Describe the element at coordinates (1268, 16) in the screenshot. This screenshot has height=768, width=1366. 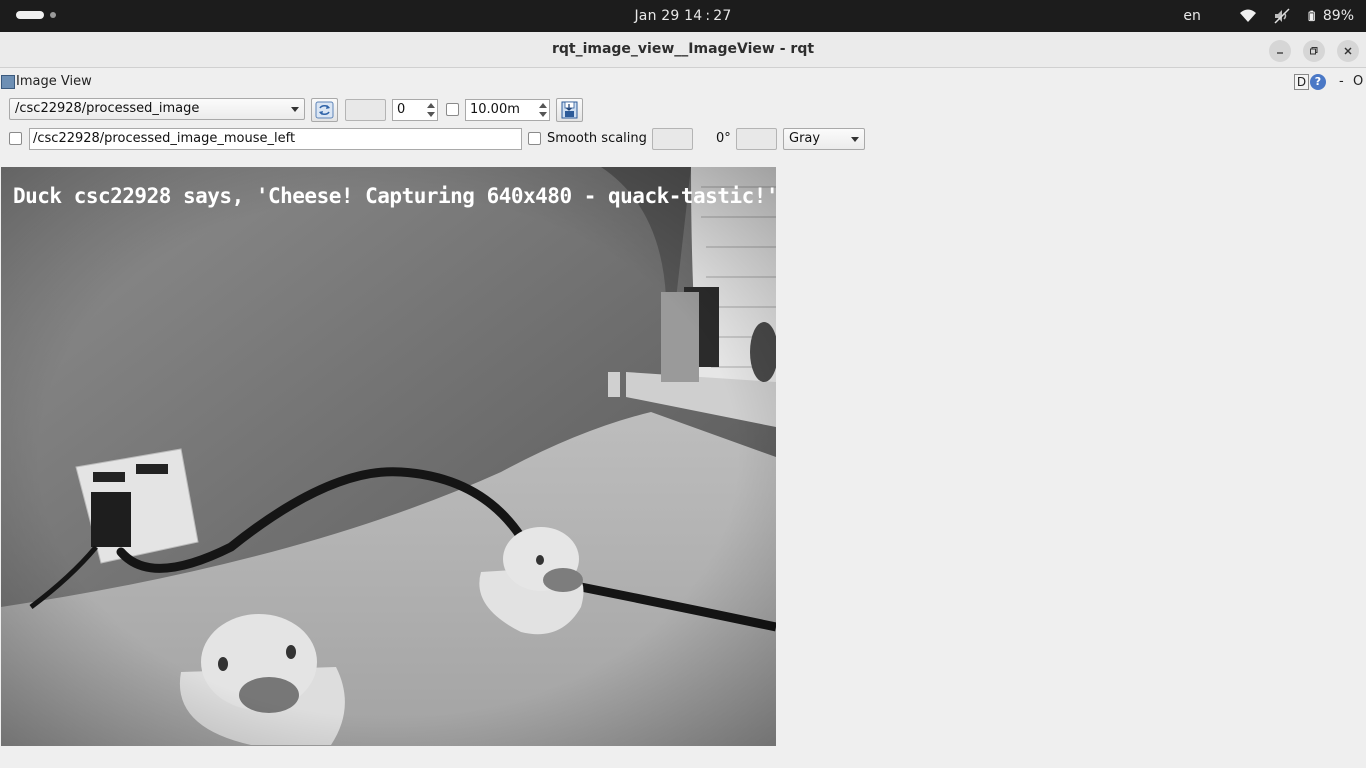
I see `system-tray: en 89%` at that location.